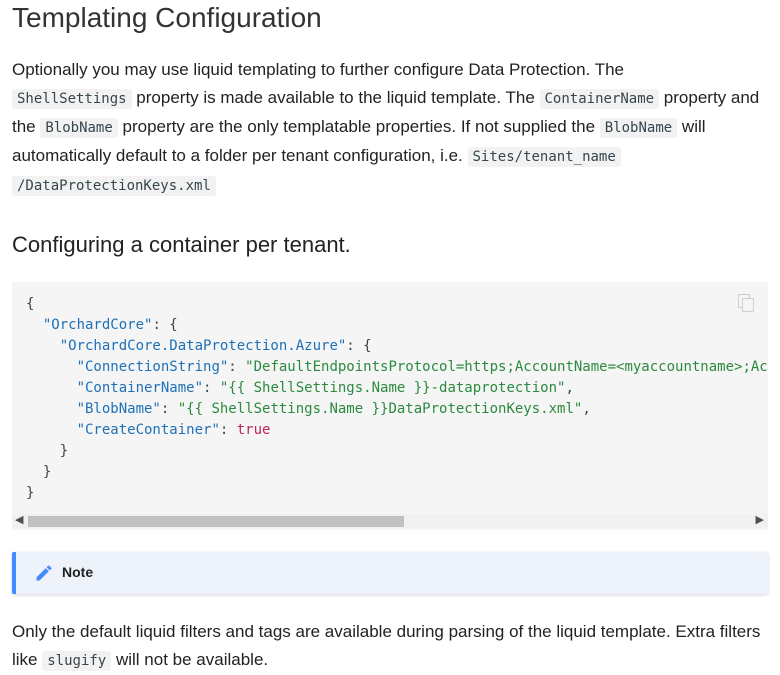 The width and height of the screenshot is (780, 675). What do you see at coordinates (638, 128) in the screenshot?
I see `code-blobname-2: BlobName` at bounding box center [638, 128].